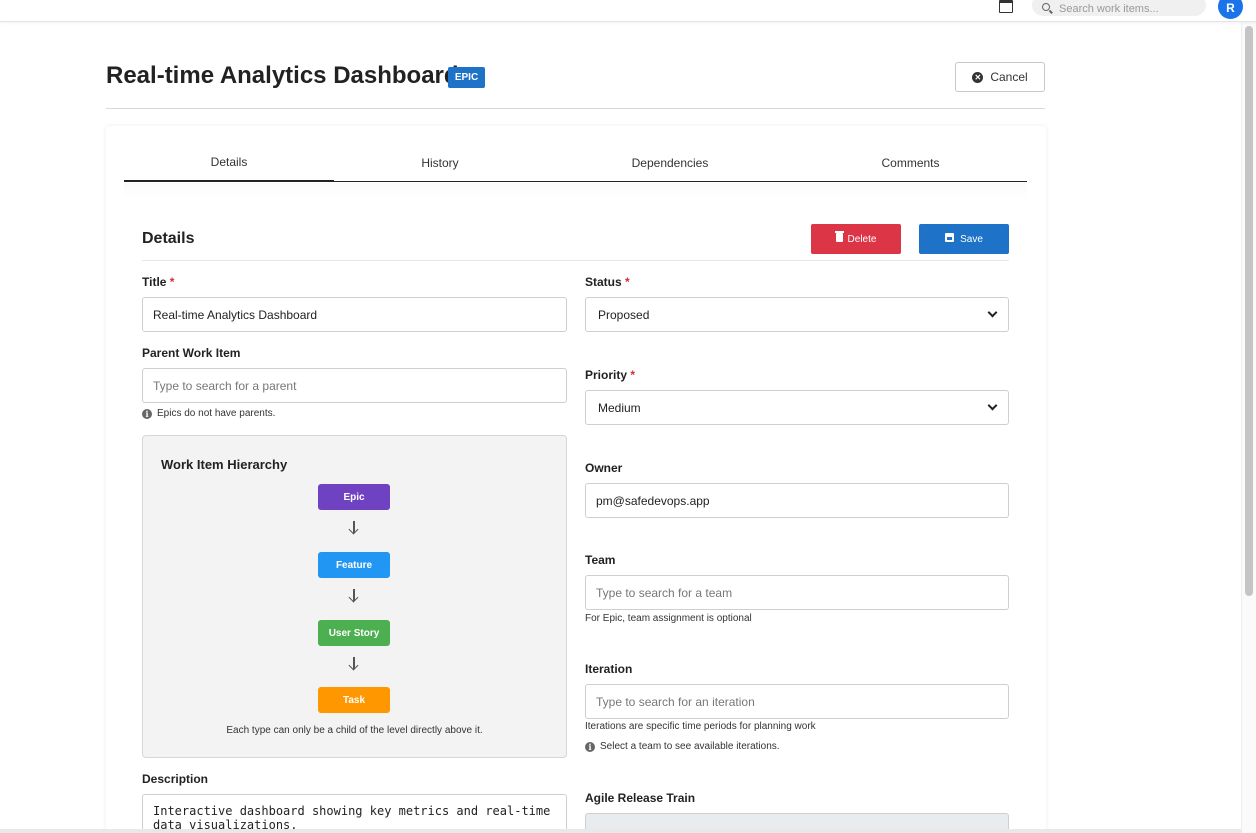 This screenshot has width=1256, height=833. I want to click on priority-label: Priority *, so click(610, 375).